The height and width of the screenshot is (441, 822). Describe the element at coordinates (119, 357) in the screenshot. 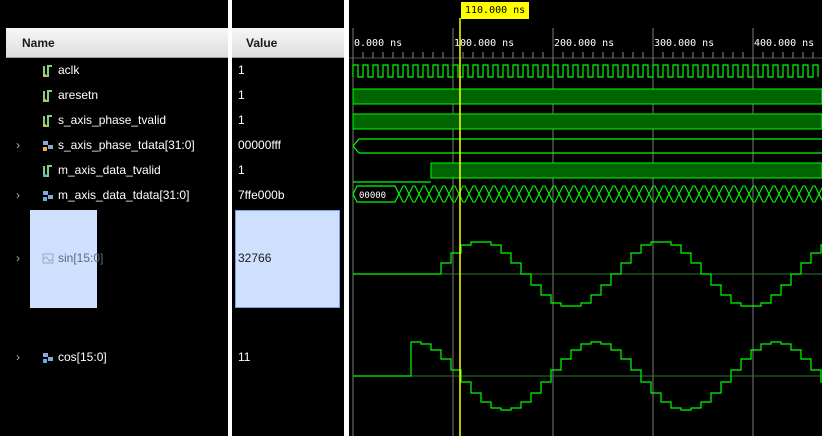

I see `signal-row-cos: › cos[15:0]` at that location.